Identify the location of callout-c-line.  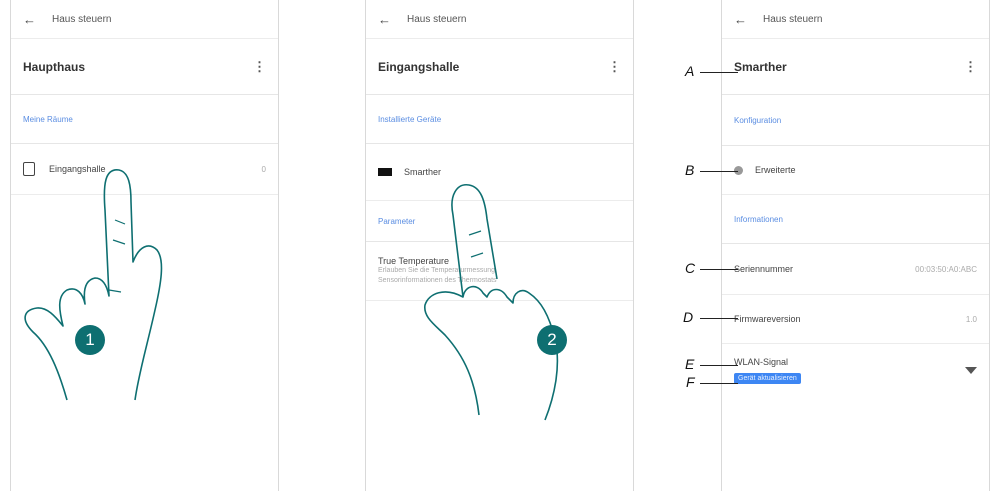
(719, 269).